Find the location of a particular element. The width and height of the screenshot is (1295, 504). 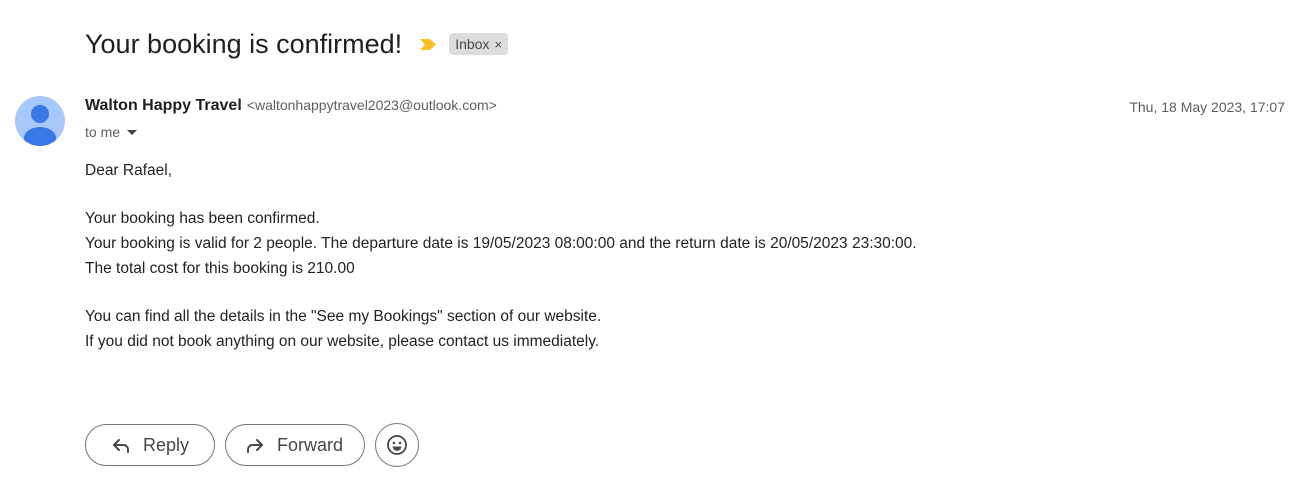

recipient-details-toggle: to me is located at coordinates (111, 132).